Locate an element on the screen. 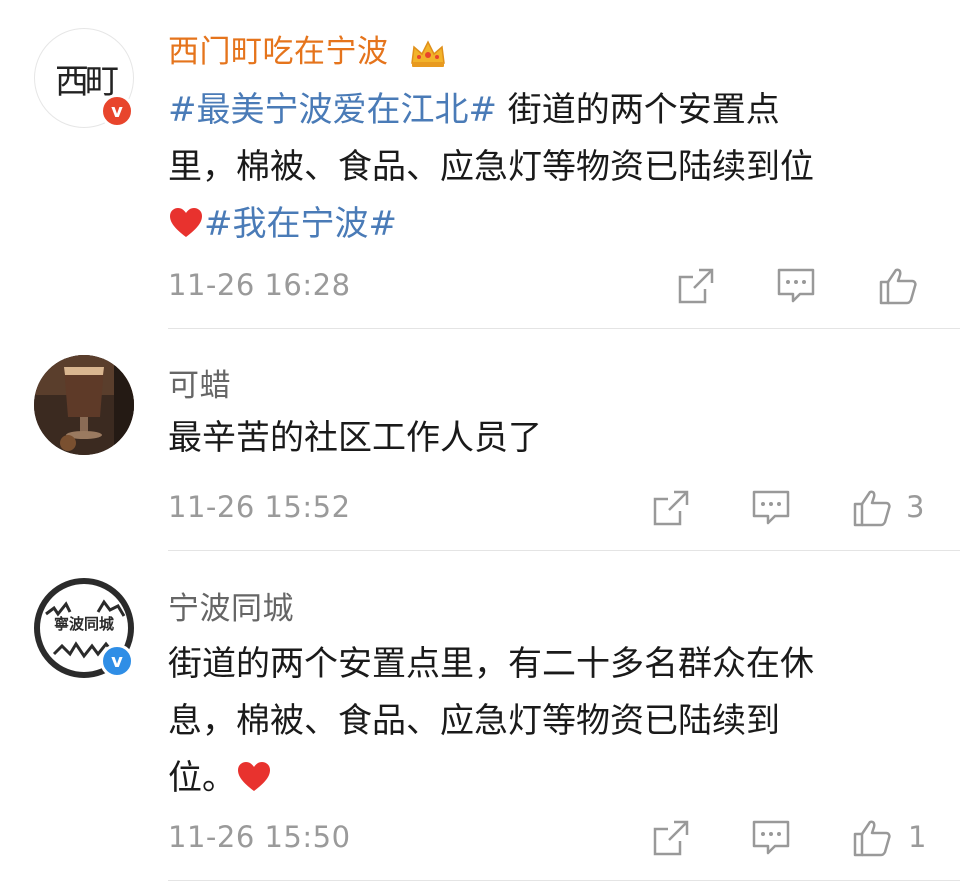  comment-line: 街道的两个安置点里，有二十多名群众在休 is located at coordinates (491, 664).